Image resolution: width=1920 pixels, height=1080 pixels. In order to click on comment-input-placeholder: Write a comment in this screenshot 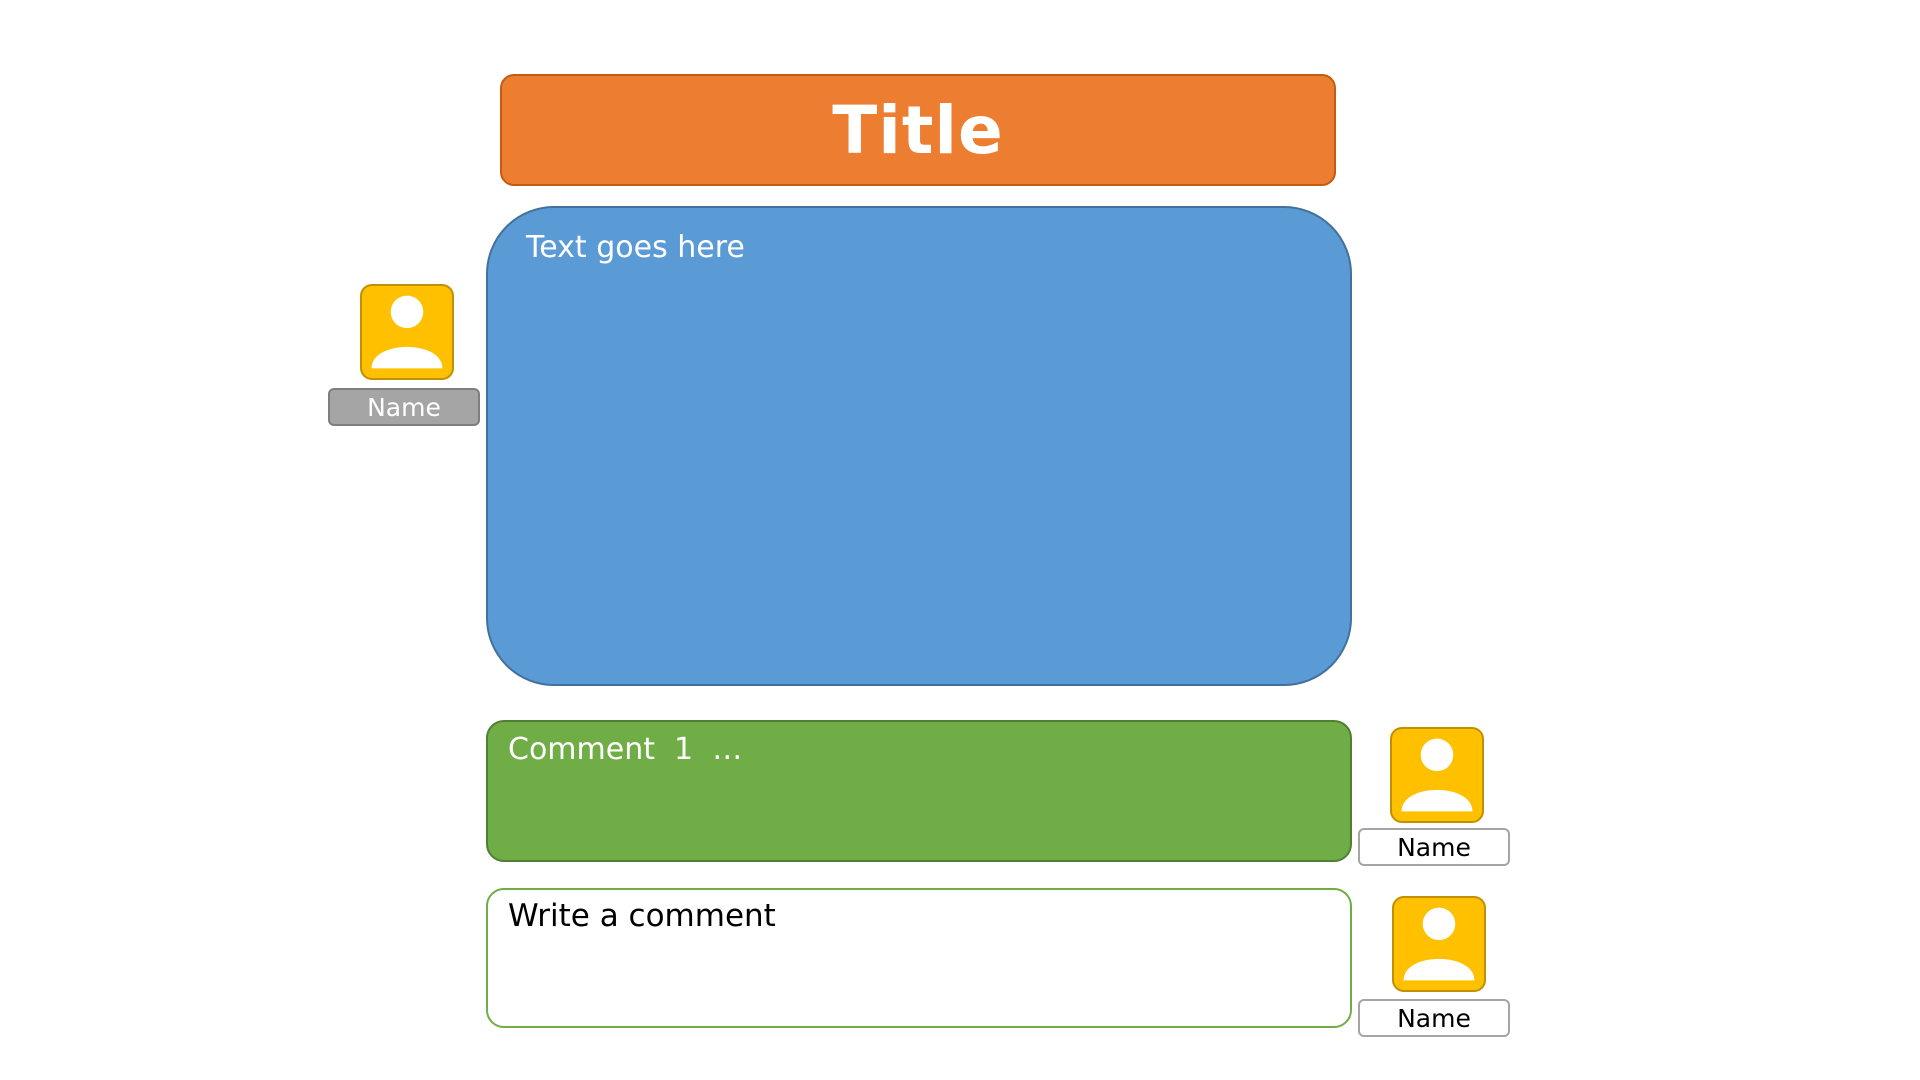, I will do `click(642, 916)`.